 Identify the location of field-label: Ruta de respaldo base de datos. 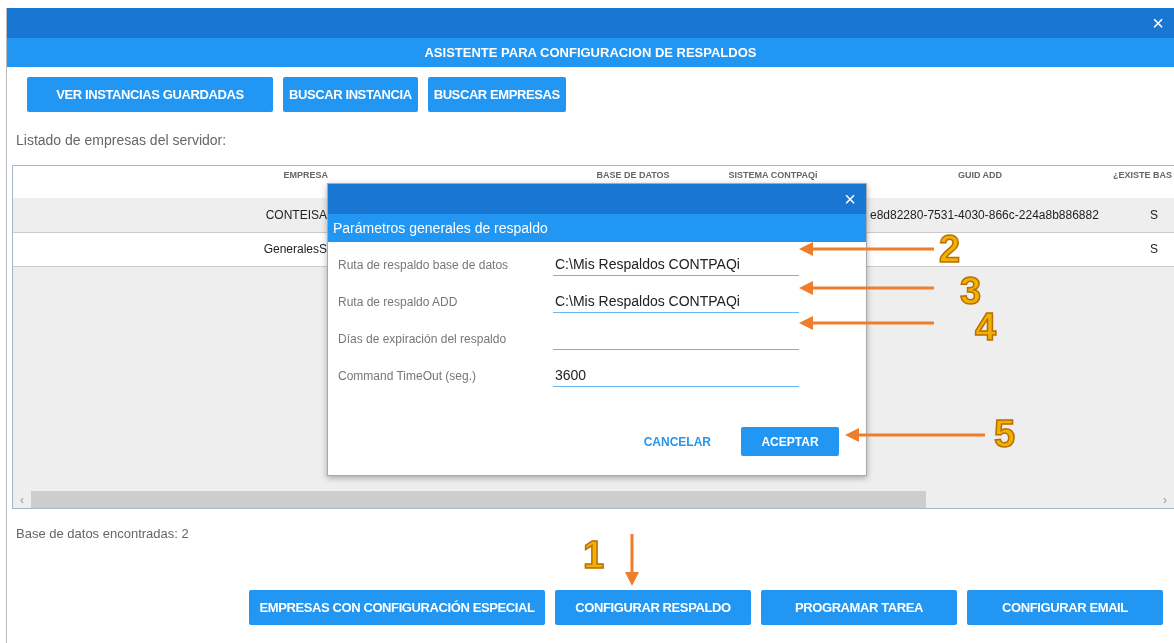
(424, 265).